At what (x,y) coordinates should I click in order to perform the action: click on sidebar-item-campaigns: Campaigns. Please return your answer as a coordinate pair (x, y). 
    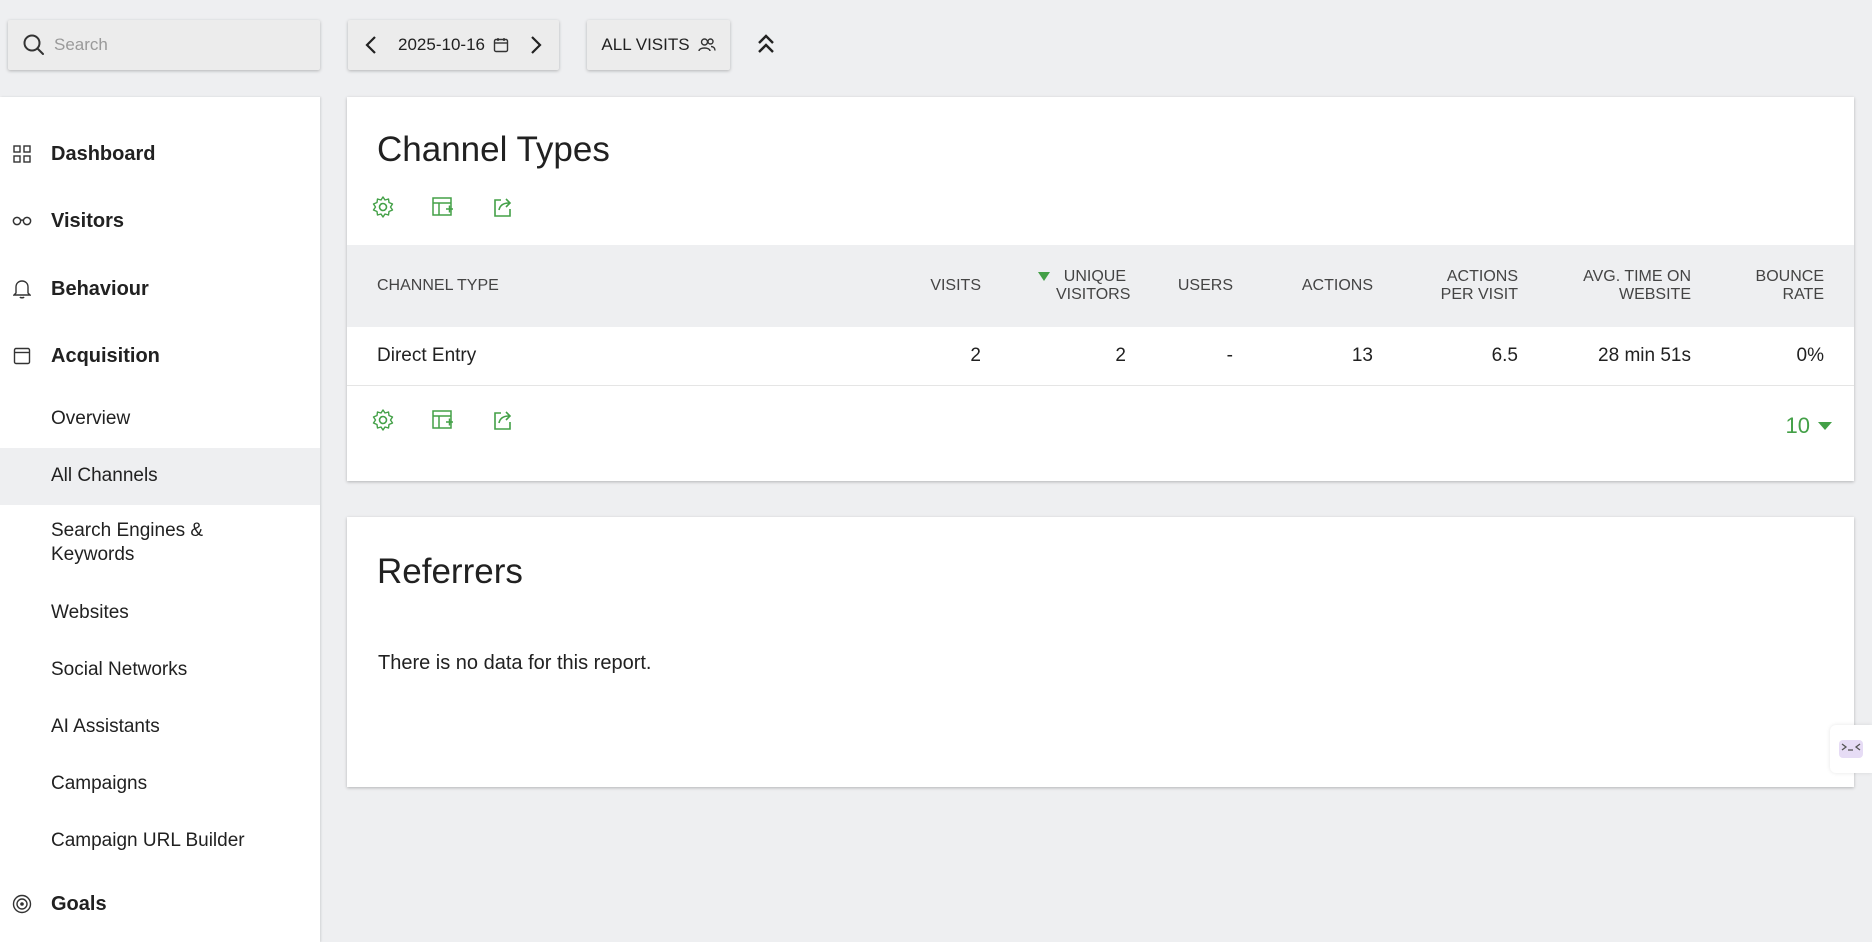
    Looking at the image, I should click on (160, 792).